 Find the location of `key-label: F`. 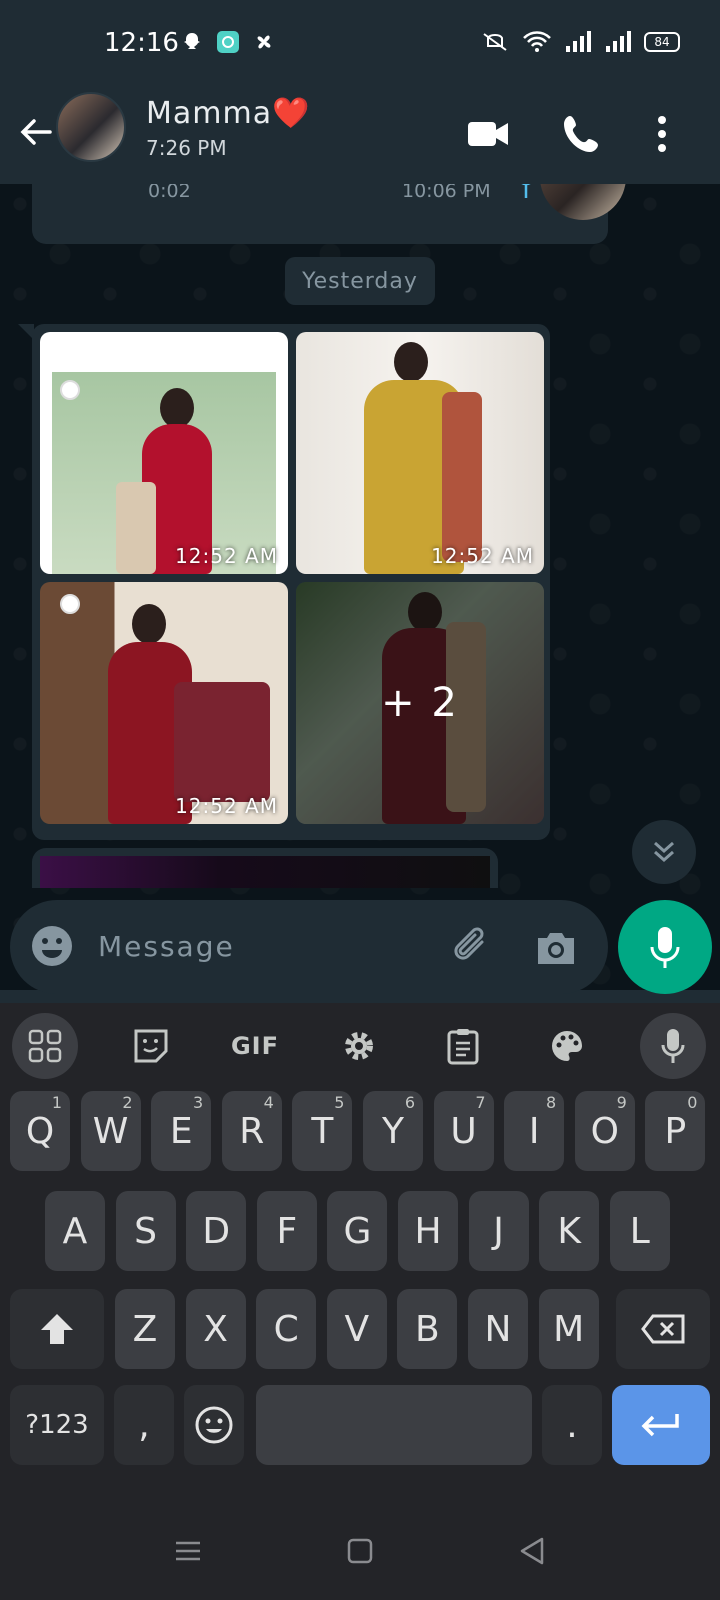

key-label: F is located at coordinates (287, 1231).